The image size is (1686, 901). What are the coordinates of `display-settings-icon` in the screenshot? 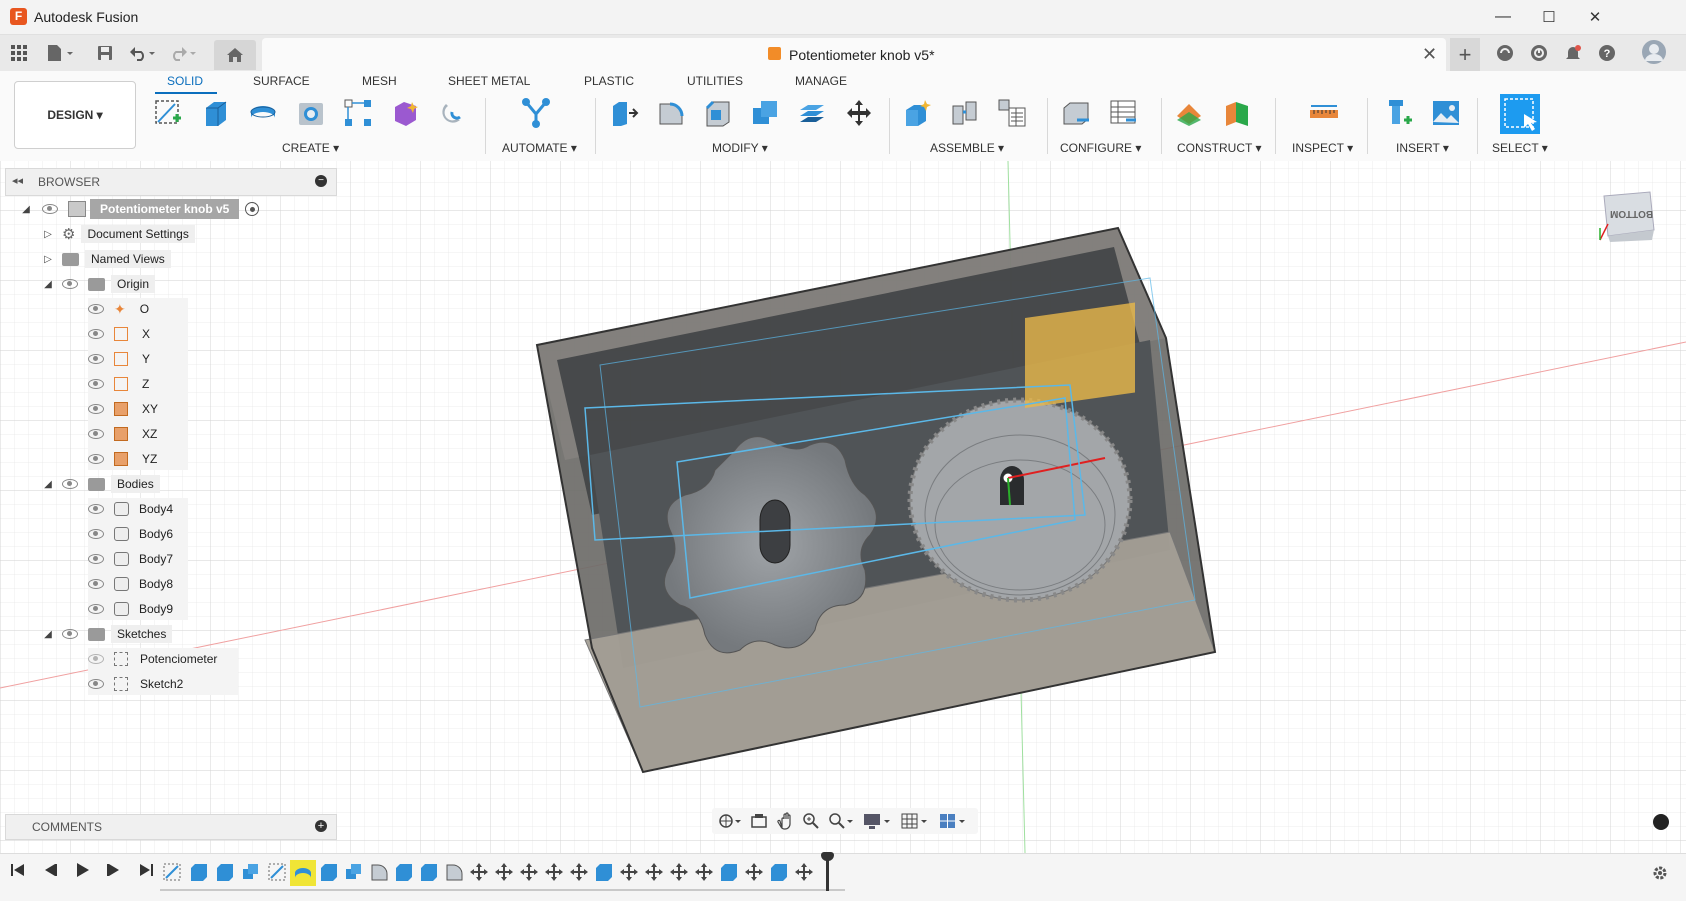 It's located at (877, 821).